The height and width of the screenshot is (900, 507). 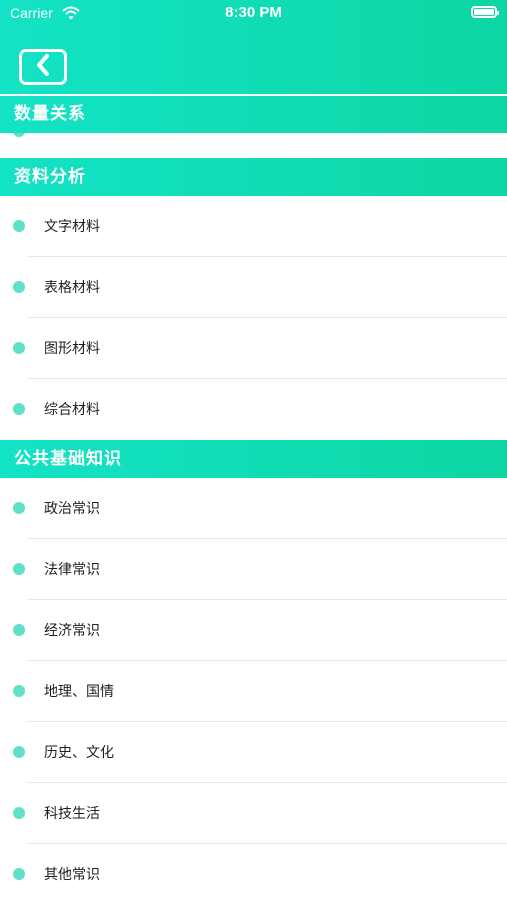 I want to click on list-item-label: 综合材料, so click(x=72, y=410).